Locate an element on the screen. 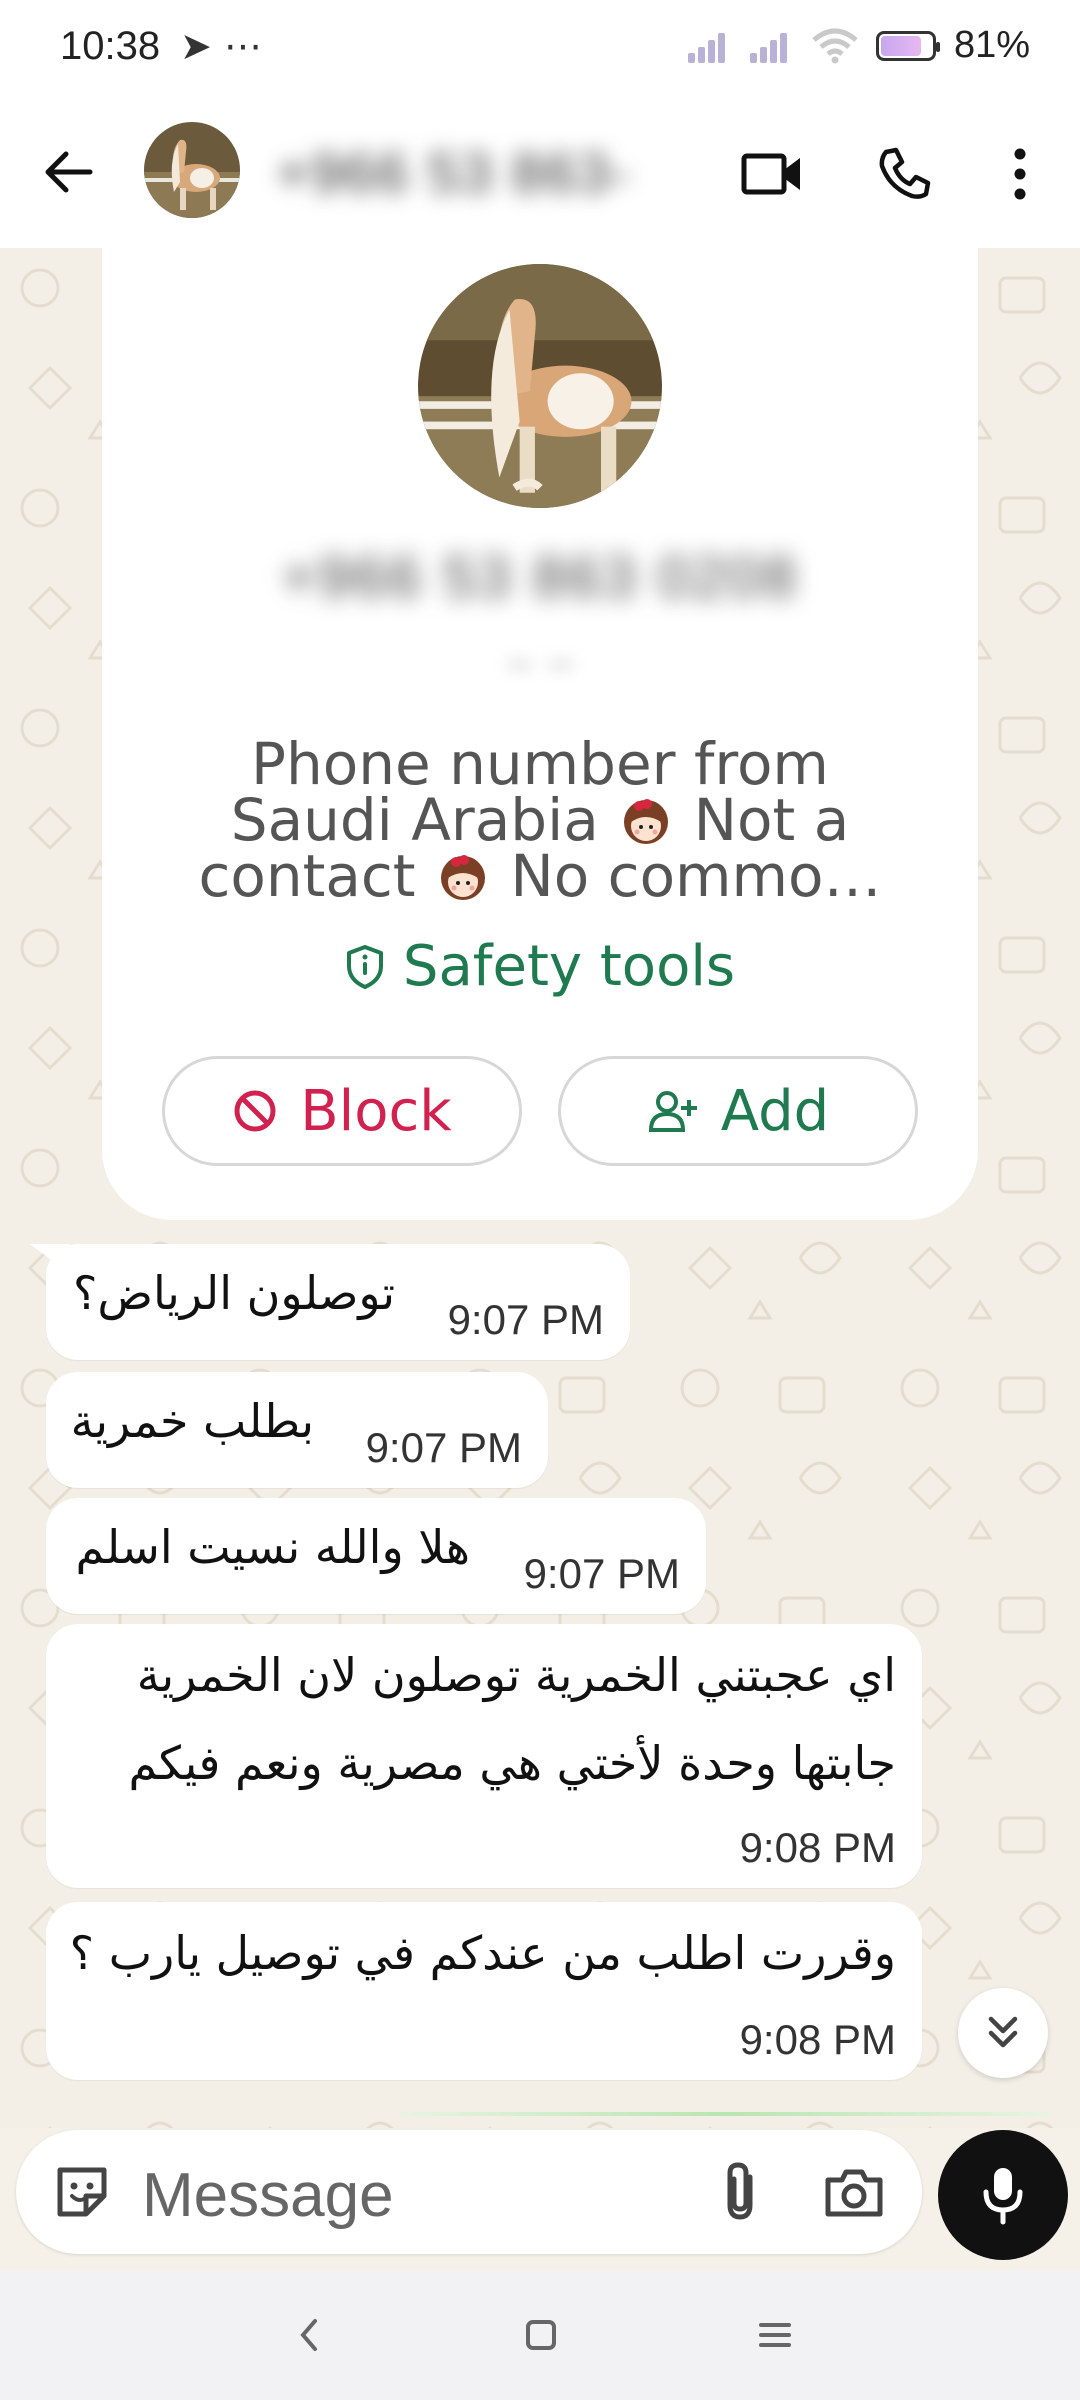  message-text-line-2: جابتها وحدة لأختي هي مصرية ونعم فيكم is located at coordinates (512, 1763).